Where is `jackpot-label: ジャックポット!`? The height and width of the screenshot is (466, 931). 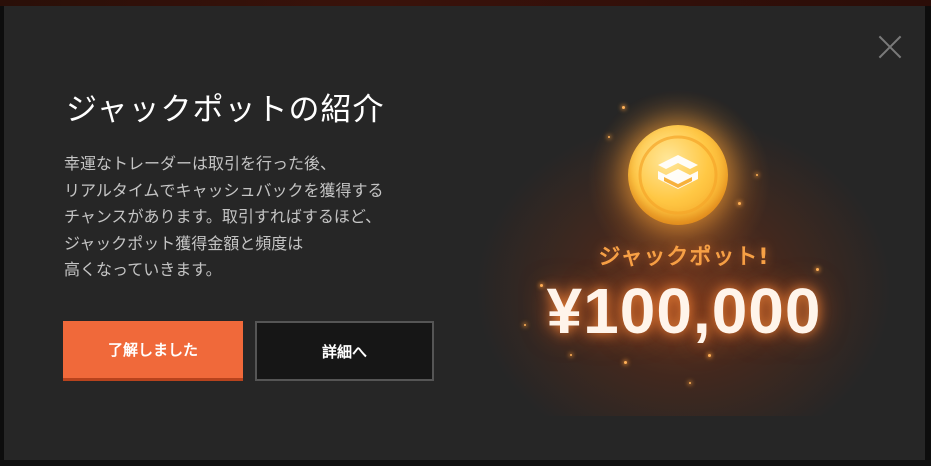 jackpot-label: ジャックポット! is located at coordinates (684, 257).